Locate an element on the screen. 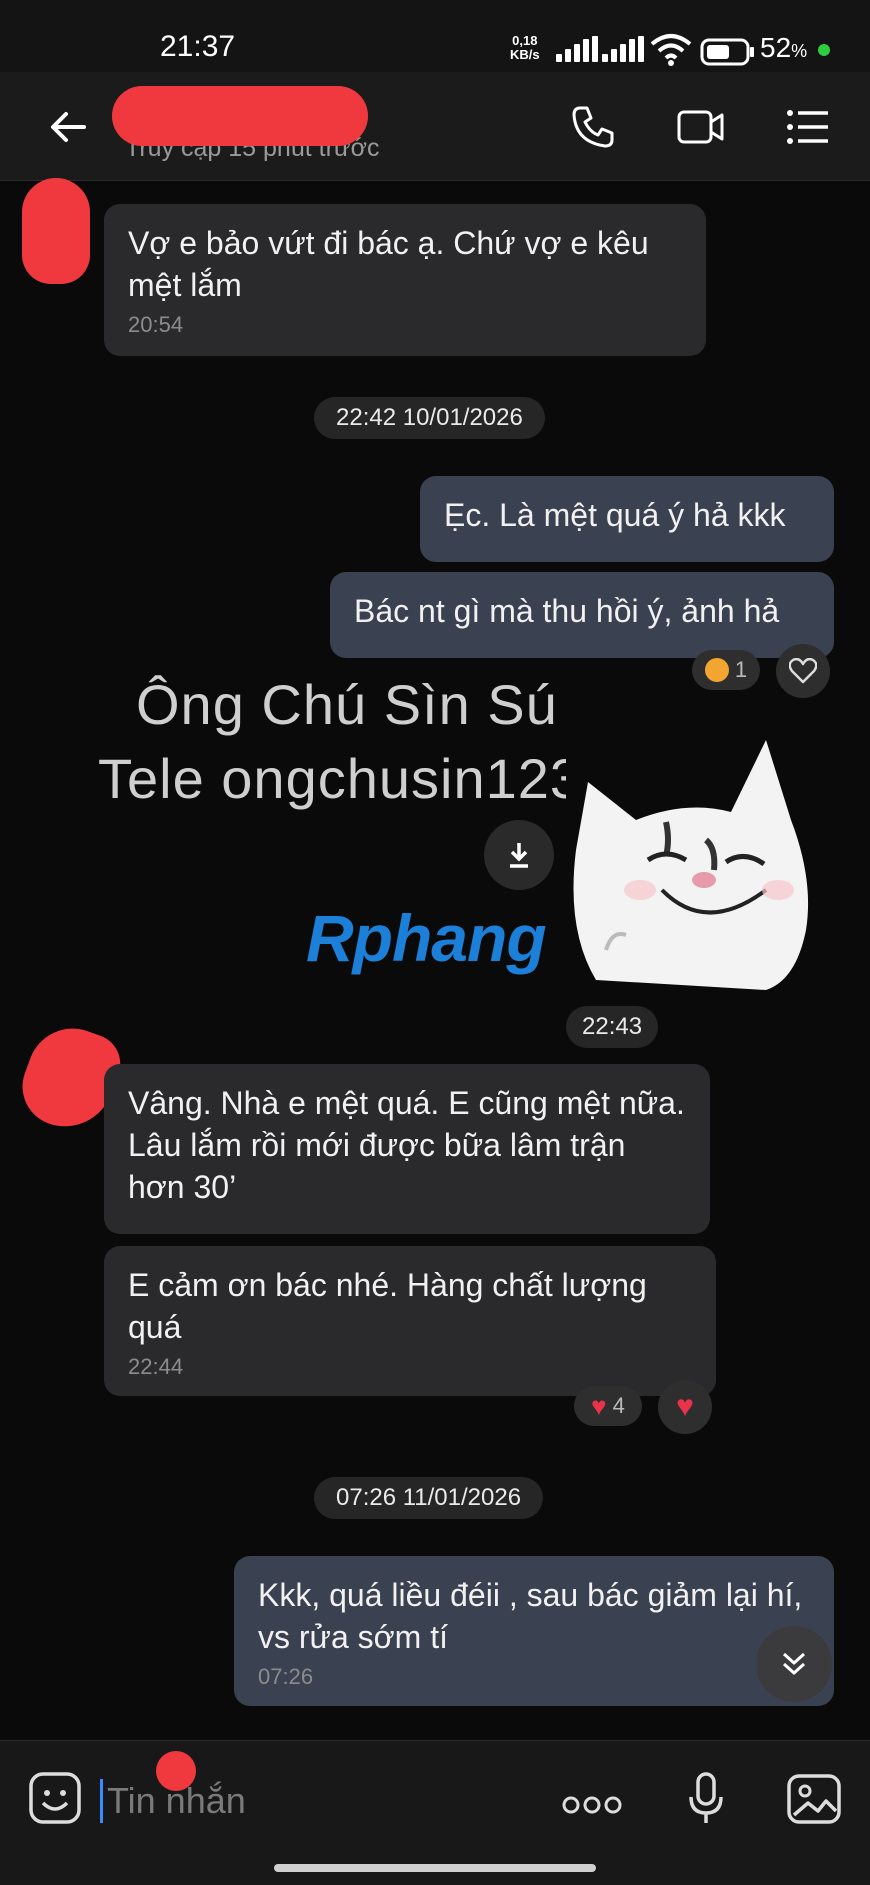 Image resolution: width=870 pixels, height=1885 pixels. cat-sticker-icon is located at coordinates (691, 860).